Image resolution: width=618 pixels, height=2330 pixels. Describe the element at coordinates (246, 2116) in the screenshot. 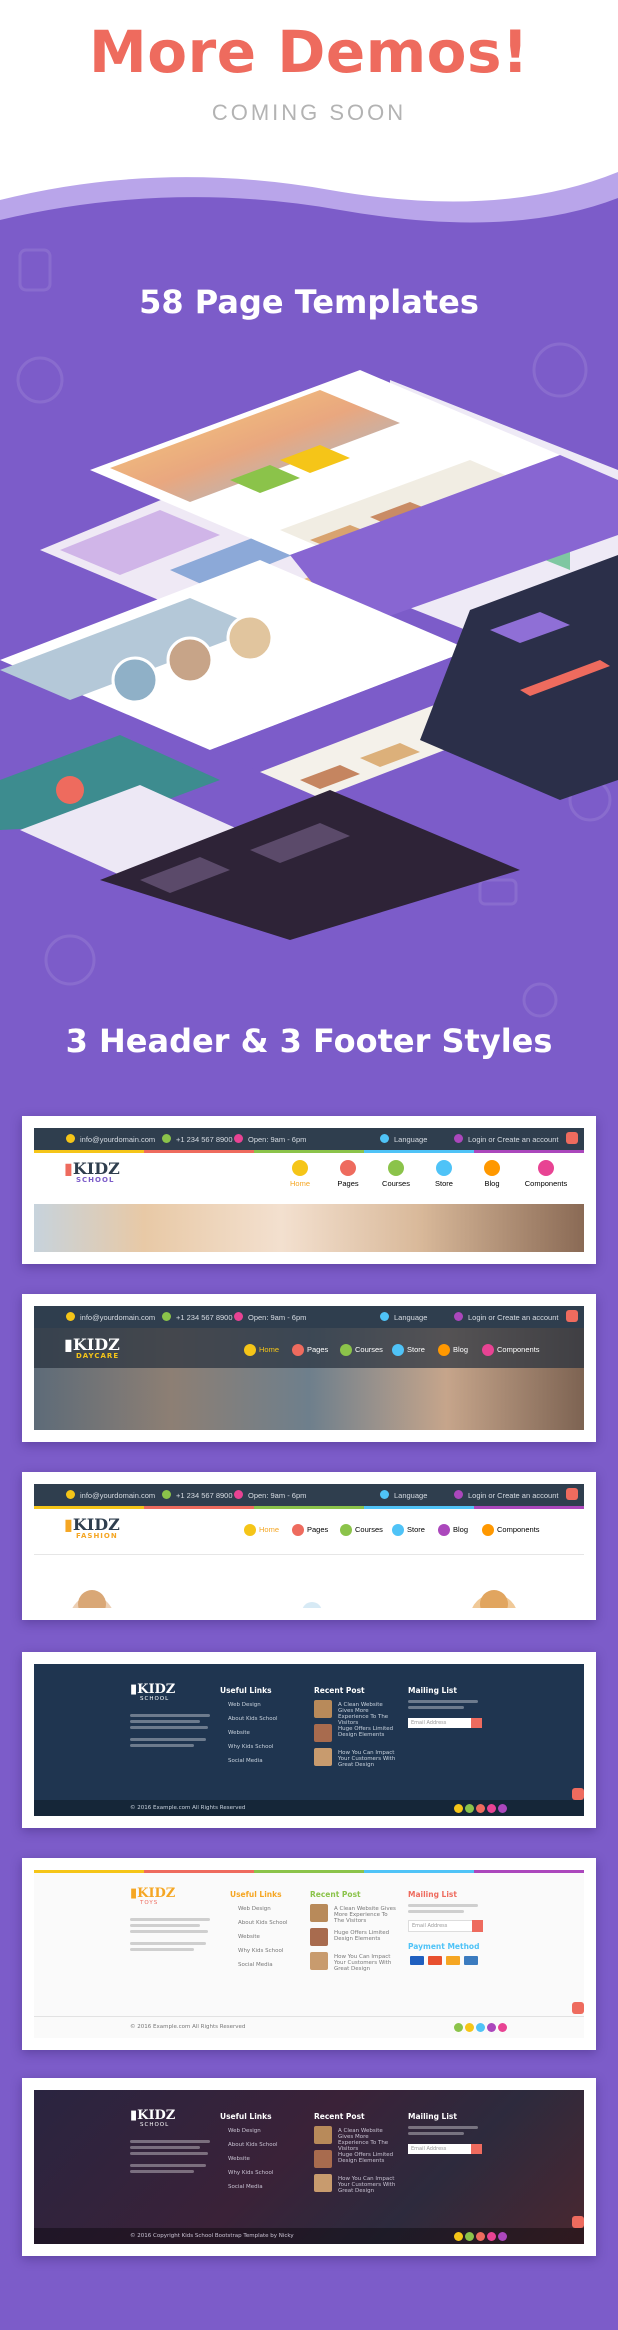

I see `useful-links-title: Useful Links` at that location.